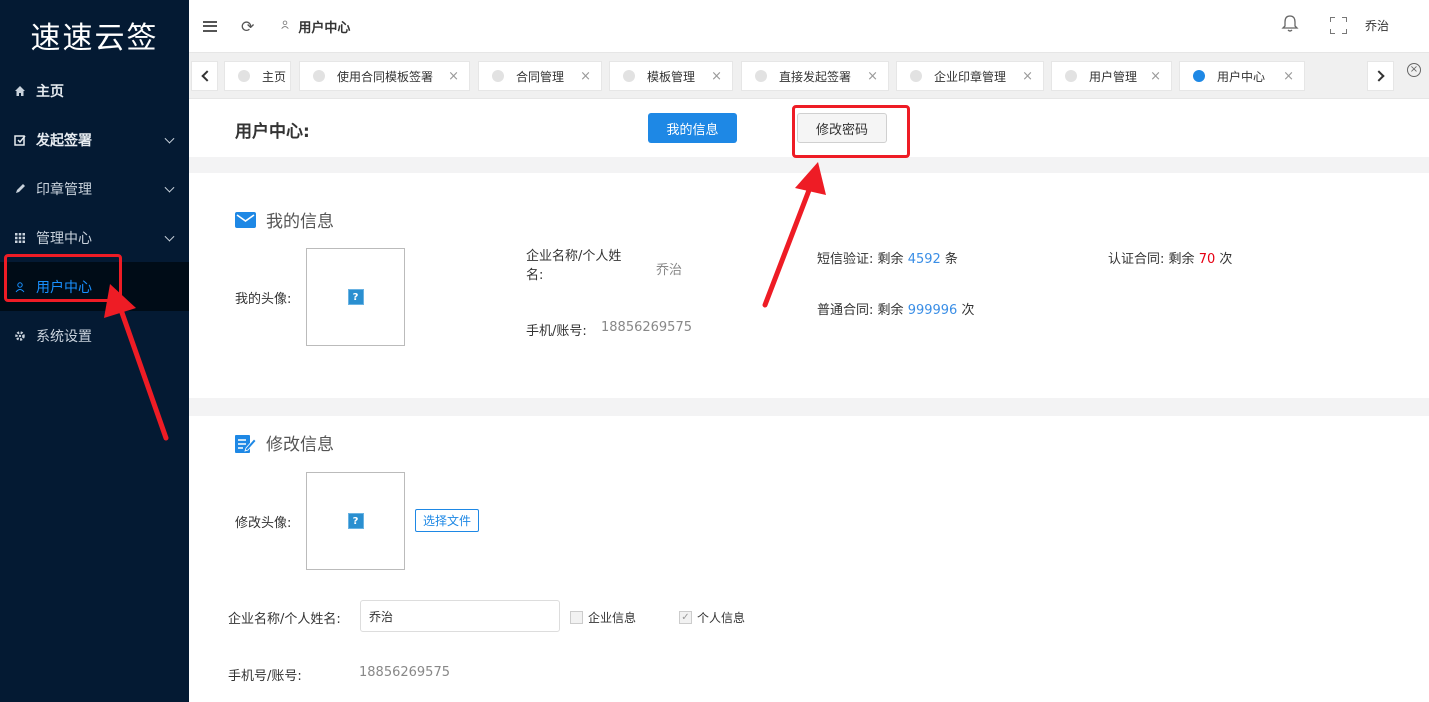 The image size is (1429, 702). I want to click on bell-icon, so click(1290, 23).